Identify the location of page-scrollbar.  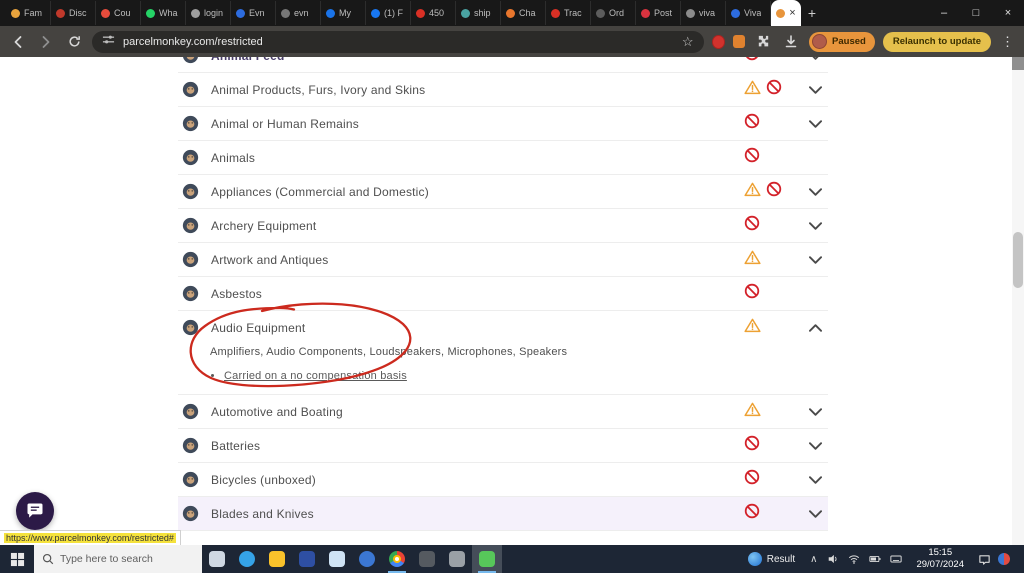
(1018, 301).